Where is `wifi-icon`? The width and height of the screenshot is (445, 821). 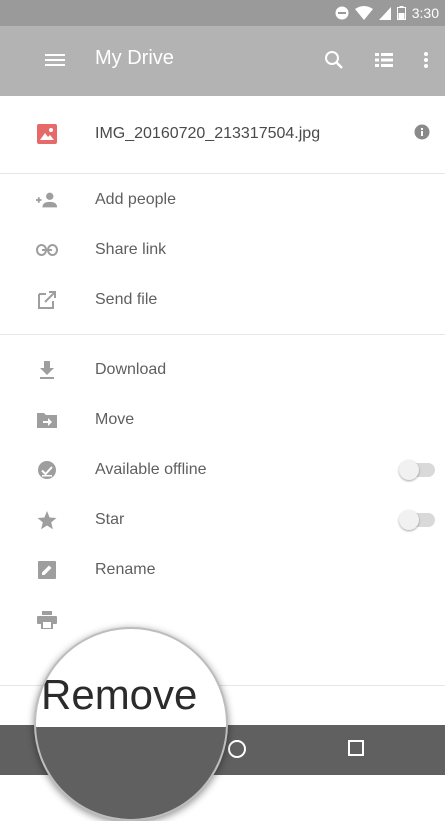
wifi-icon is located at coordinates (363, 13).